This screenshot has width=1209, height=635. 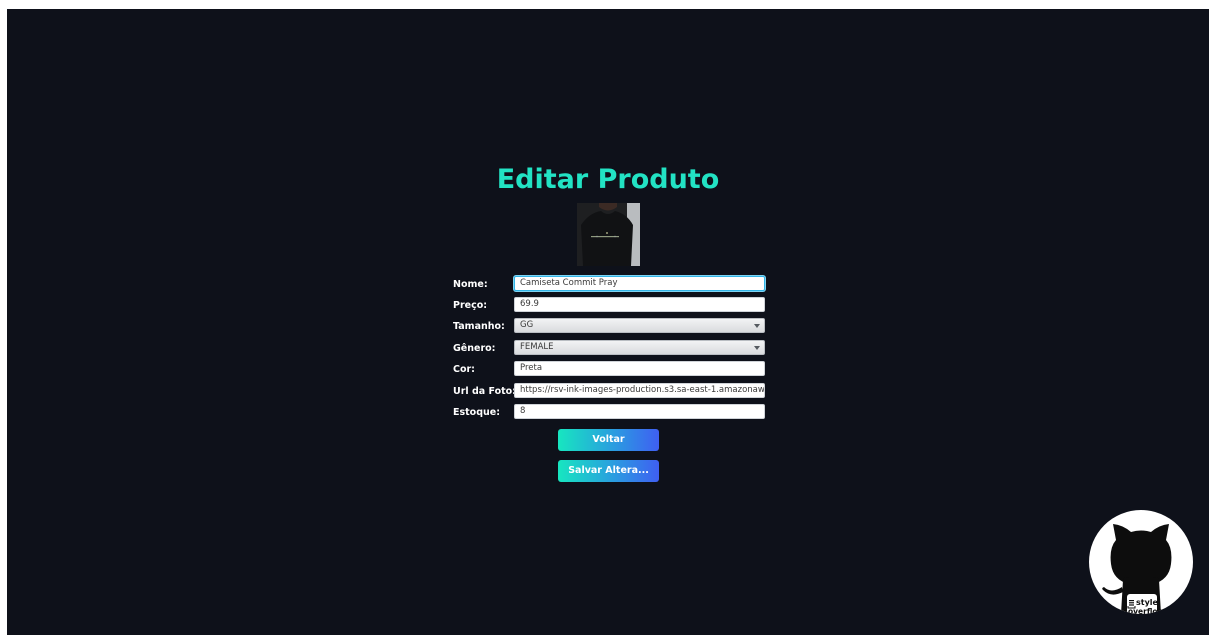 I want to click on genero-select: FEMALE, so click(x=639, y=347).